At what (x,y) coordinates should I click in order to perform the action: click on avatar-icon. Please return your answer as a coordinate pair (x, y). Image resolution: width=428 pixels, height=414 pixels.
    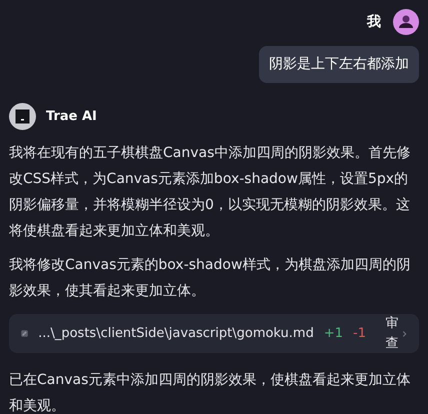
    Looking at the image, I should click on (406, 22).